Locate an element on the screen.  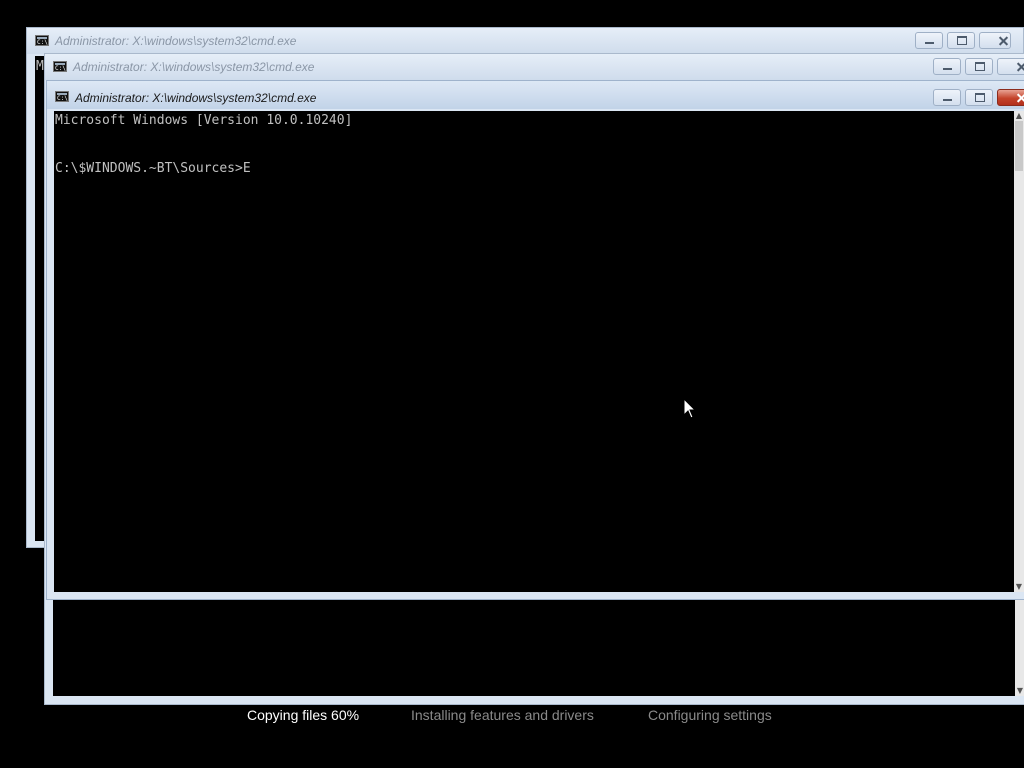
console-line: Microsoft Windows [Version 10.0.10240] is located at coordinates (204, 120).